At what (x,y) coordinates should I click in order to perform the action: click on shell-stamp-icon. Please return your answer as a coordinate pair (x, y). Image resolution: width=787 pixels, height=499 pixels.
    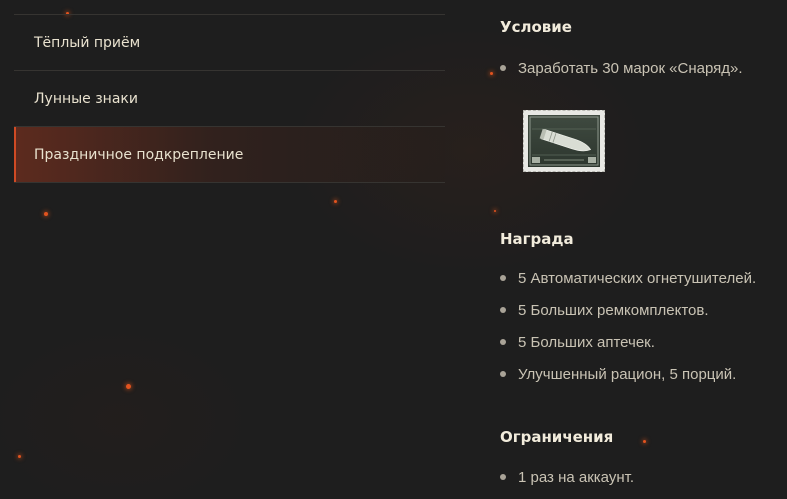
    Looking at the image, I should click on (564, 141).